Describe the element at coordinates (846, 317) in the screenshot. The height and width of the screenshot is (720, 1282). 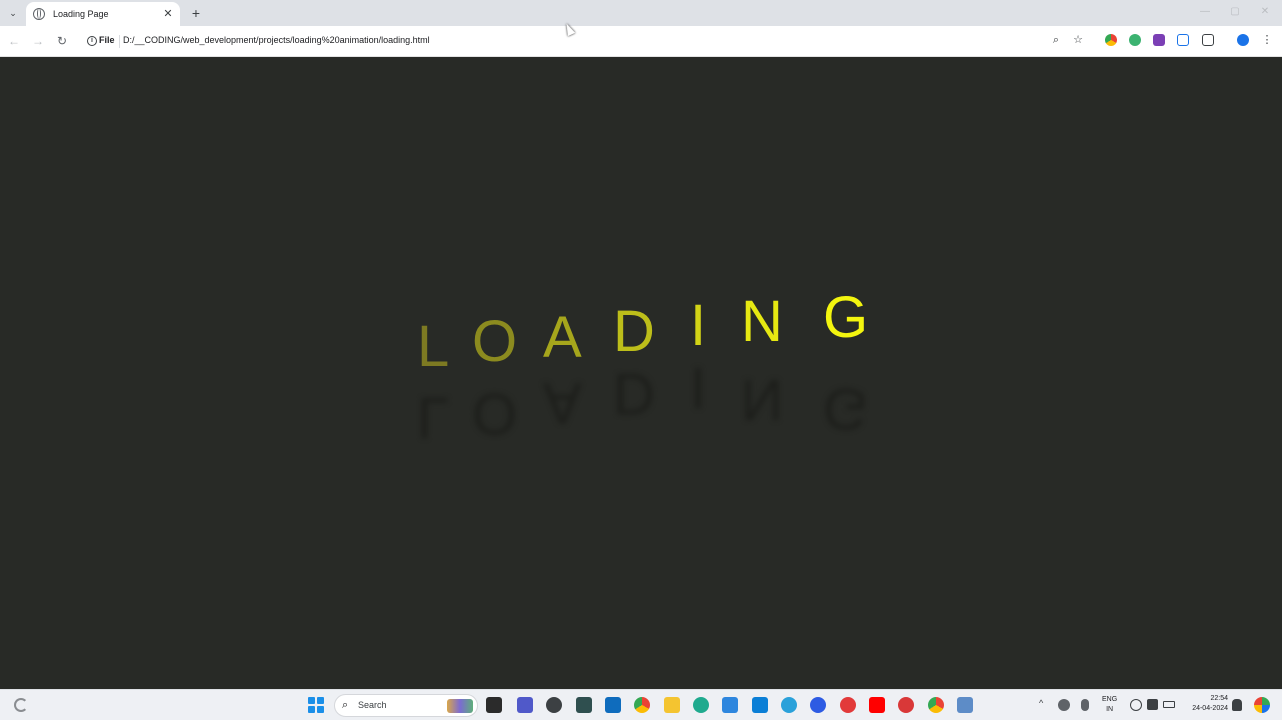
I see `loading-letter-g: G` at that location.